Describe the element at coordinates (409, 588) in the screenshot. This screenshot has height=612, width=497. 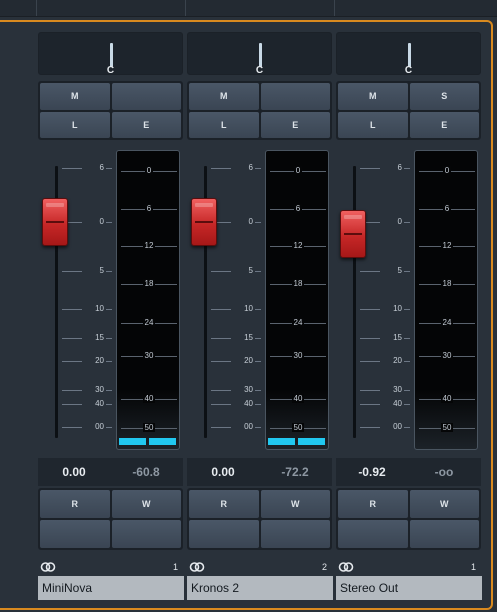
I see `channel-name: Stereo Out` at that location.